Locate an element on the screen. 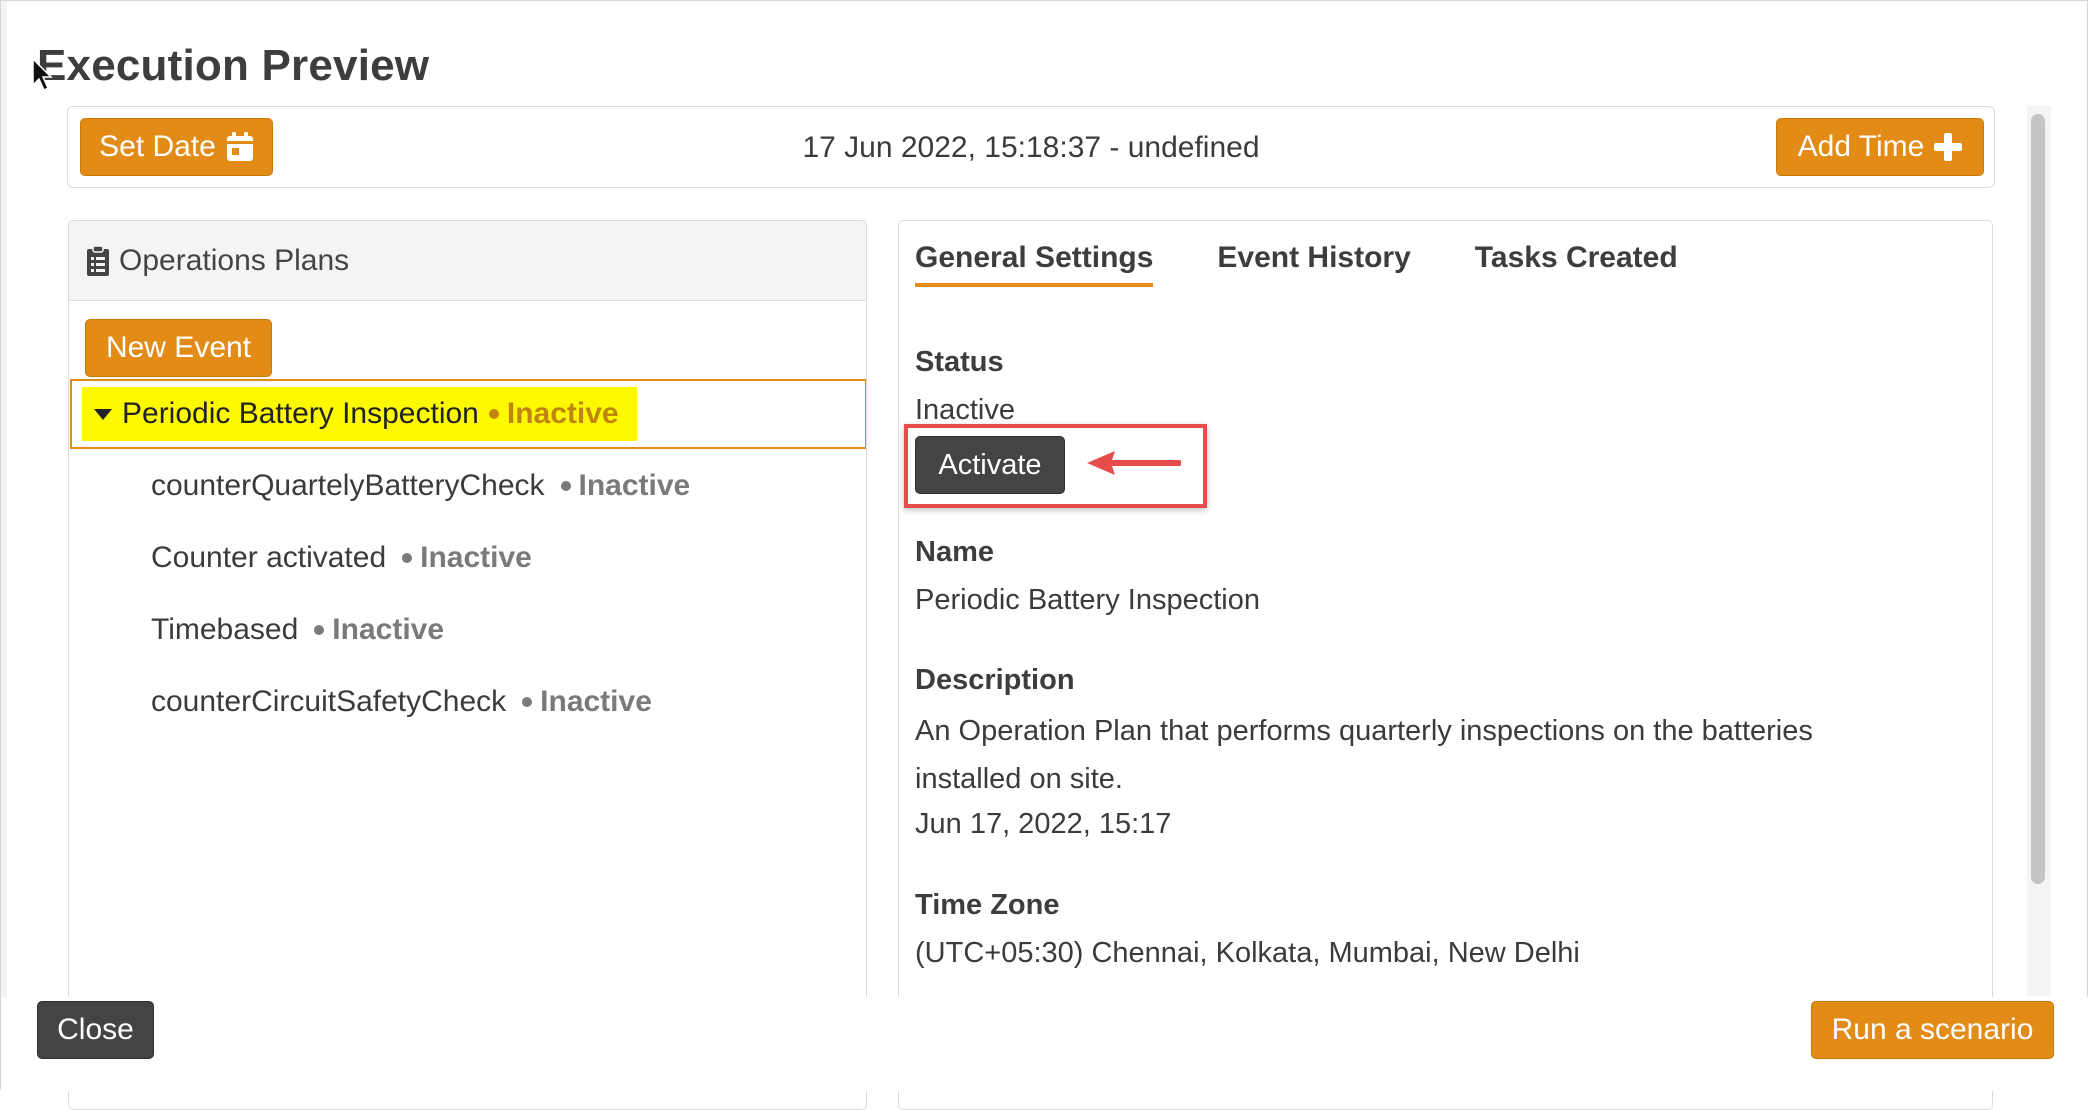 Image resolution: width=2088 pixels, height=1110 pixels. description-label: Description is located at coordinates (995, 680).